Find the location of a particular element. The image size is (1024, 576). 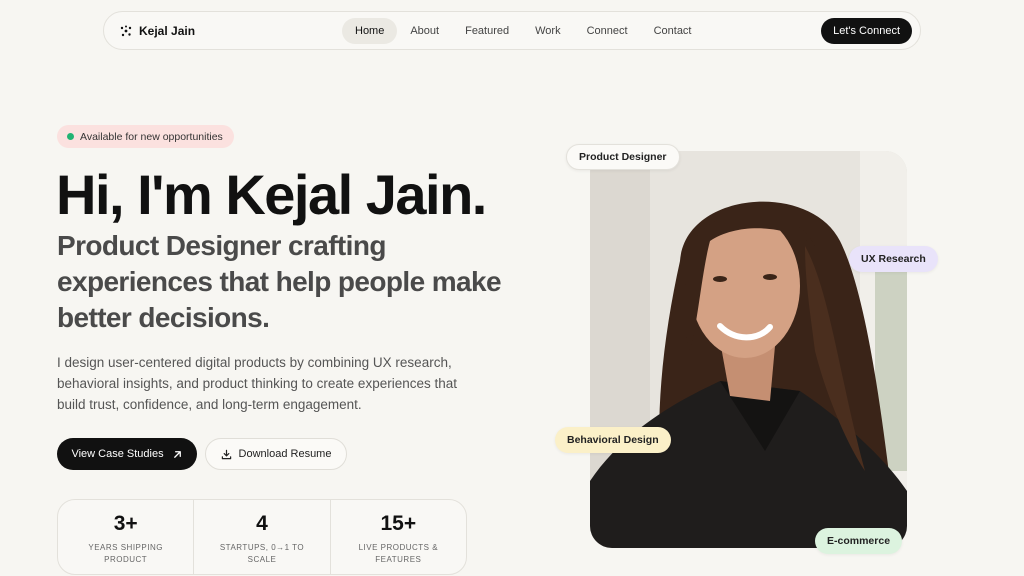

nav-link-contact: Contact is located at coordinates (673, 31).